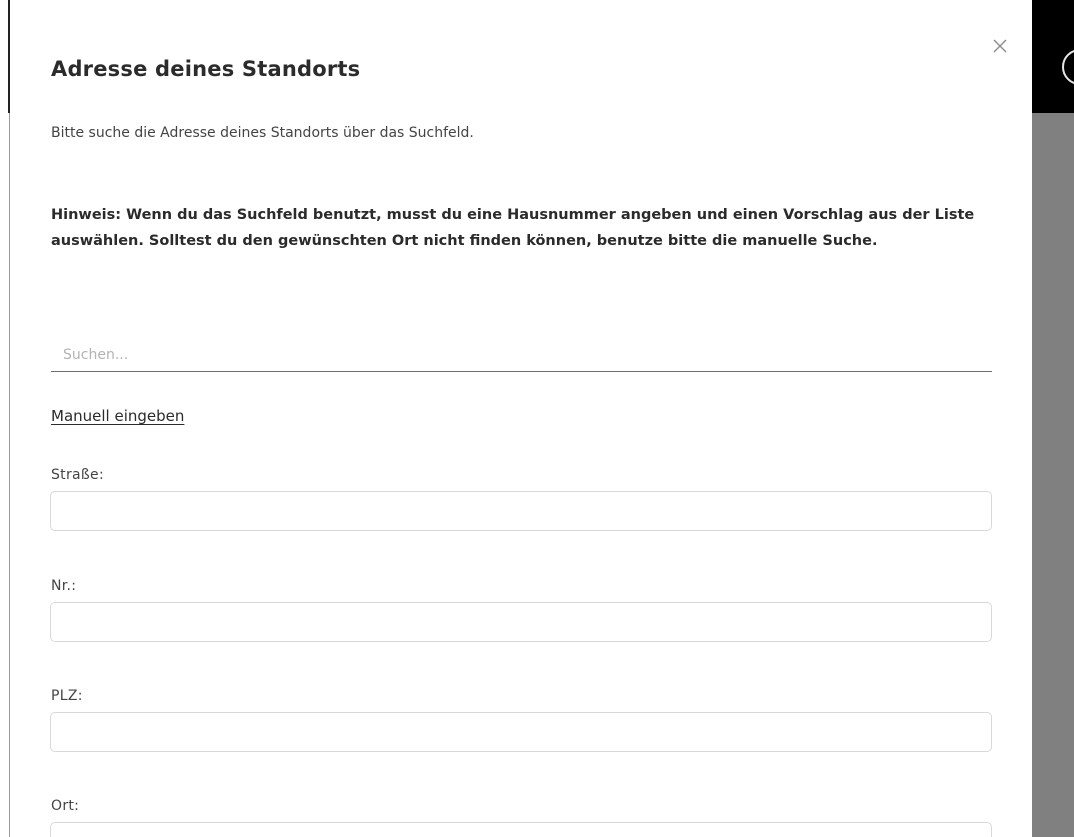 This screenshot has height=837, width=1074. Describe the element at coordinates (4, 418) in the screenshot. I see `page-left-edge` at that location.